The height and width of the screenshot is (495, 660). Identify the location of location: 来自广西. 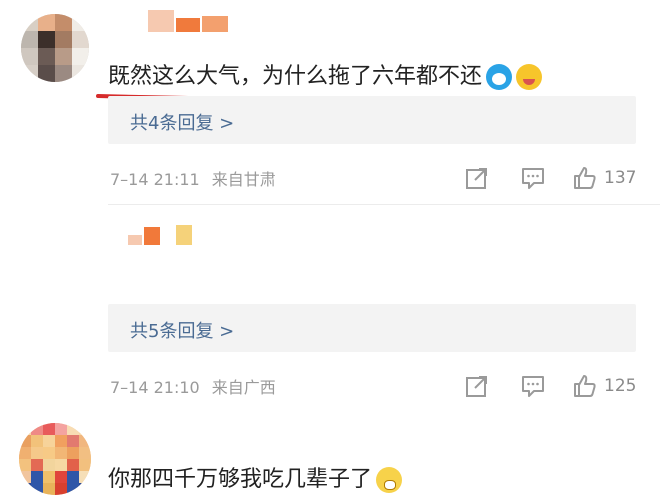
(243, 387).